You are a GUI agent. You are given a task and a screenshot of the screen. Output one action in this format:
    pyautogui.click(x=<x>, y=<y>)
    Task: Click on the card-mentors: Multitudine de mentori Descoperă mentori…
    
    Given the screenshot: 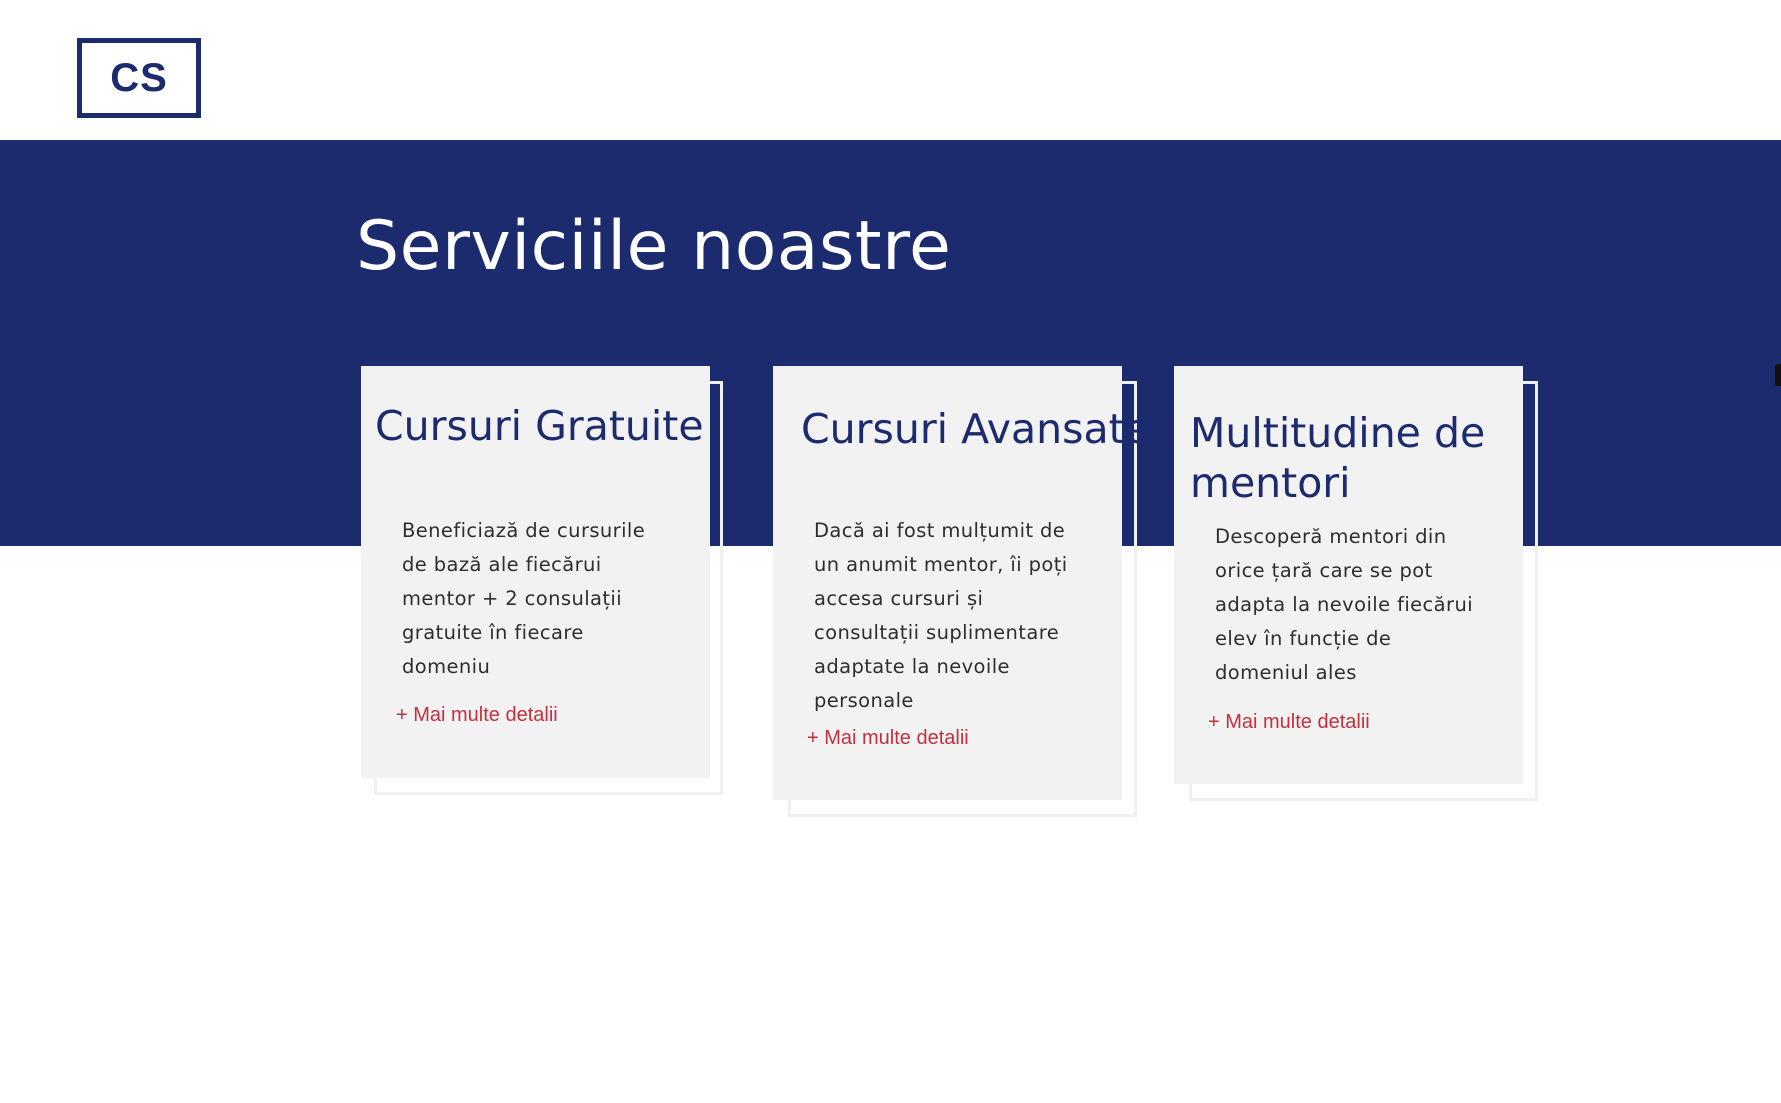 What is the action you would take?
    pyautogui.click(x=1348, y=575)
    